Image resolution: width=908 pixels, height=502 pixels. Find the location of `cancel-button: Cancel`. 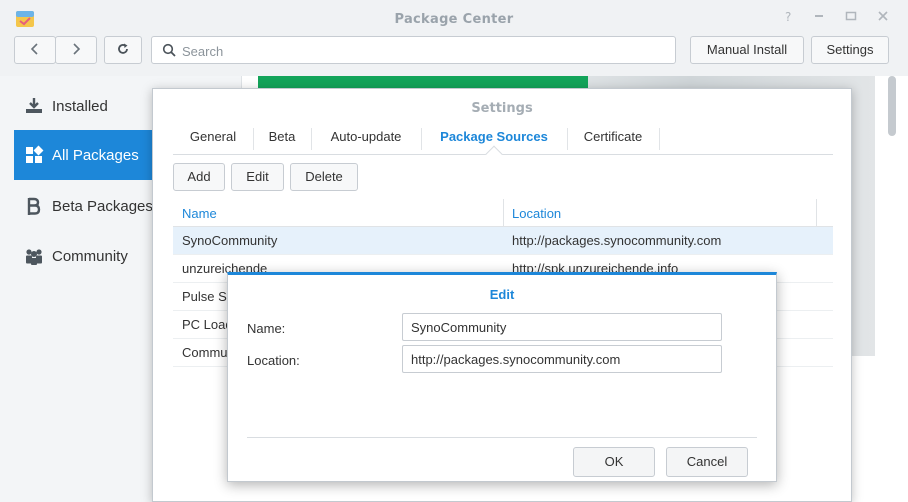

cancel-button: Cancel is located at coordinates (707, 462).